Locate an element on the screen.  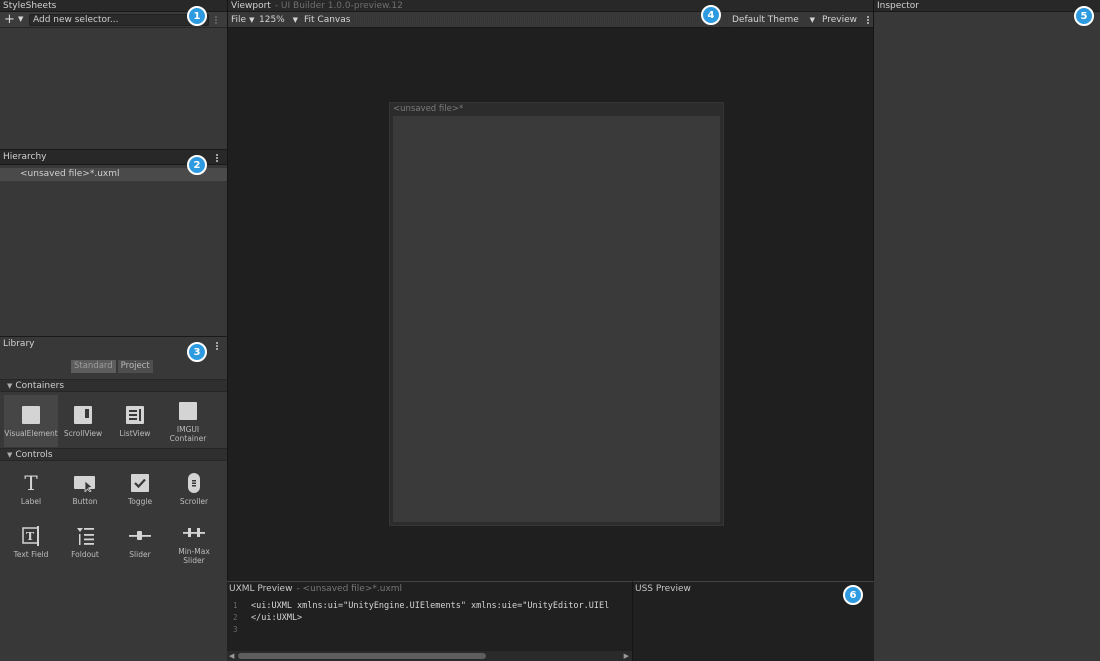
zoom-value: 125% is located at coordinates (272, 20).